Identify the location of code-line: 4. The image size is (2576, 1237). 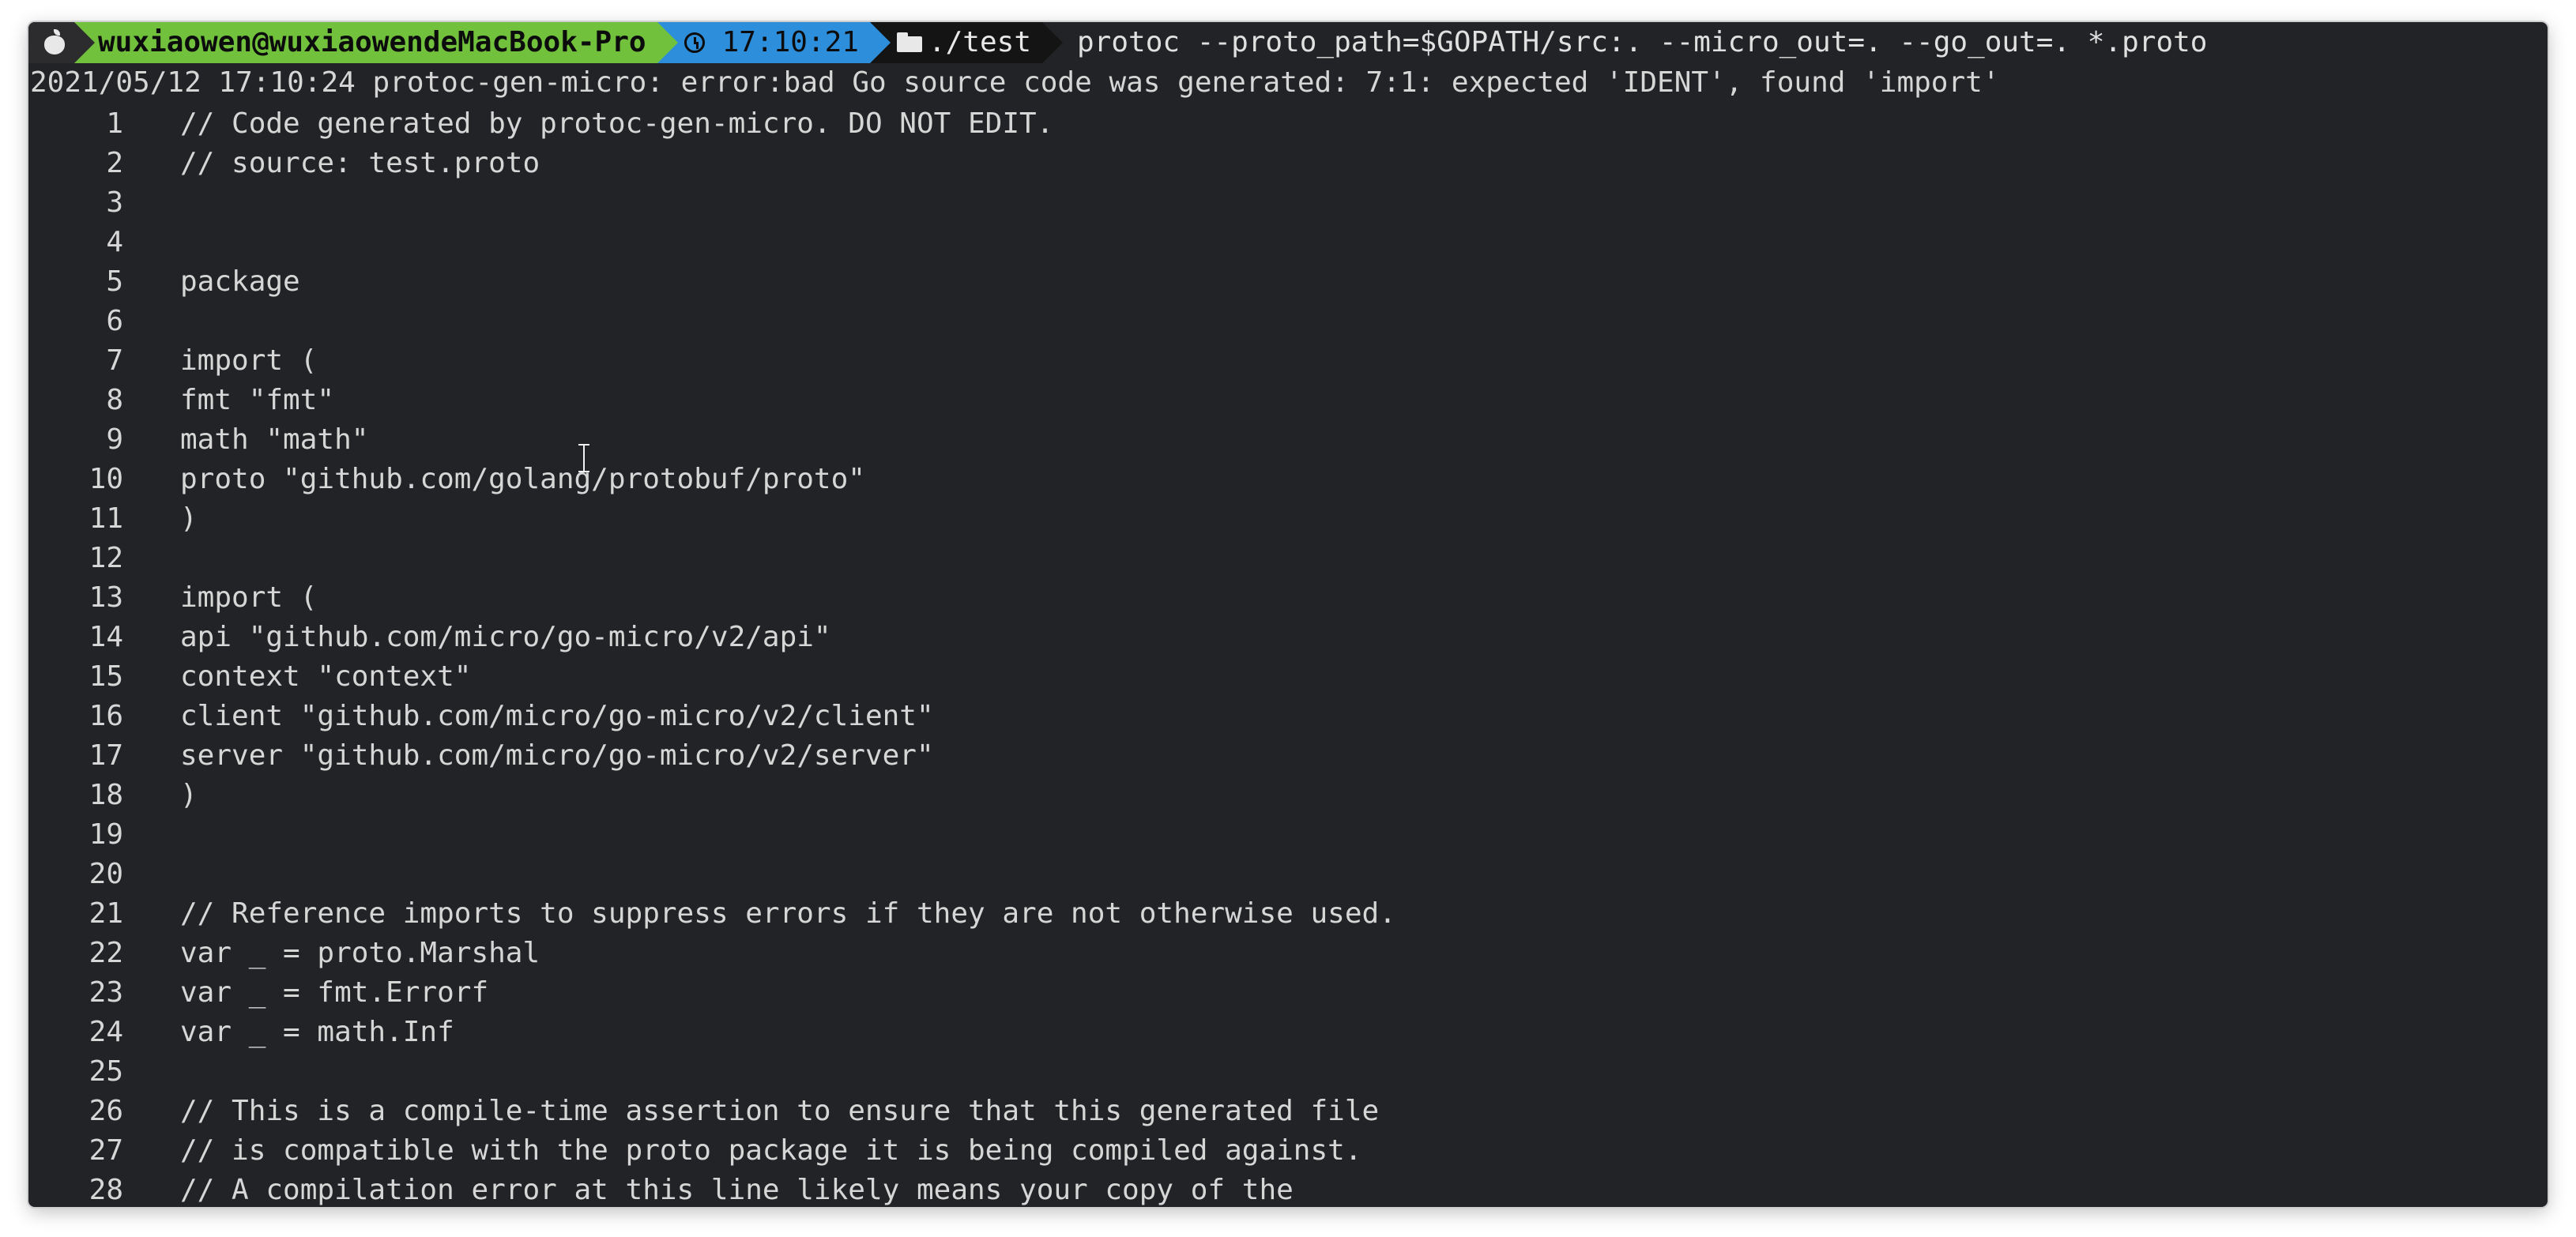
(712, 242).